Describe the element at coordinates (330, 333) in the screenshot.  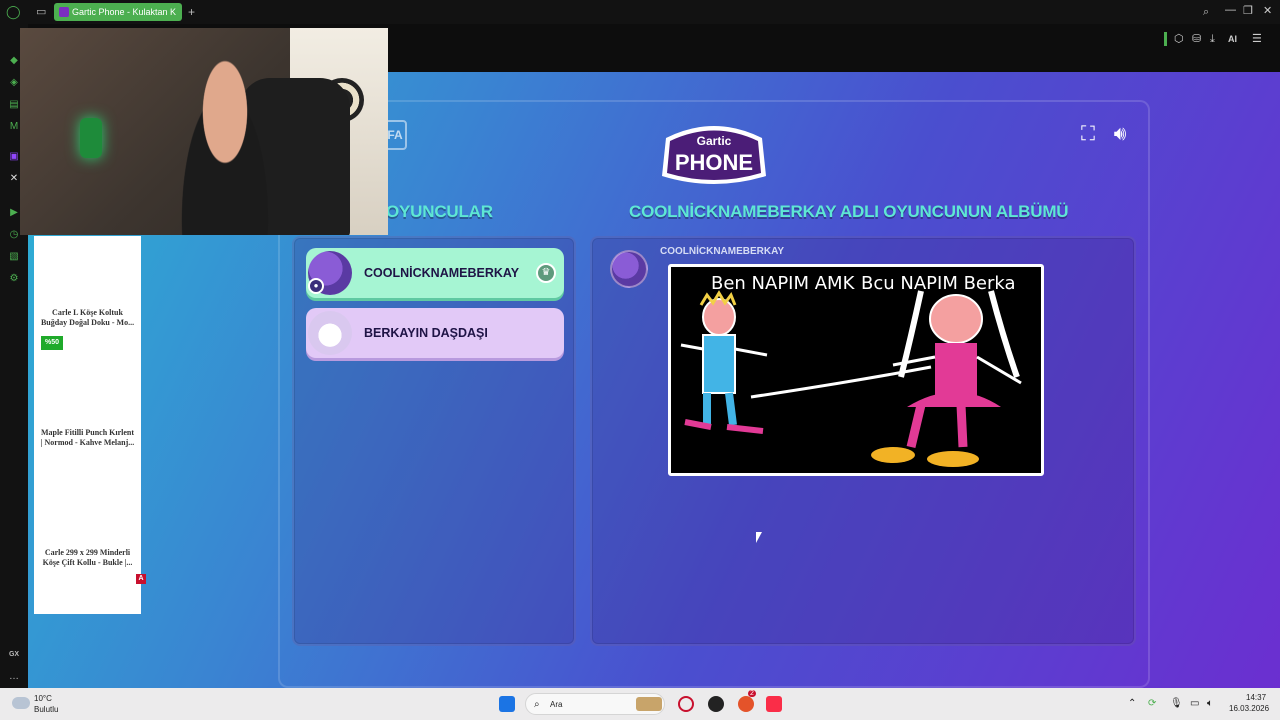
I see `unicorn-avatar-icon` at that location.